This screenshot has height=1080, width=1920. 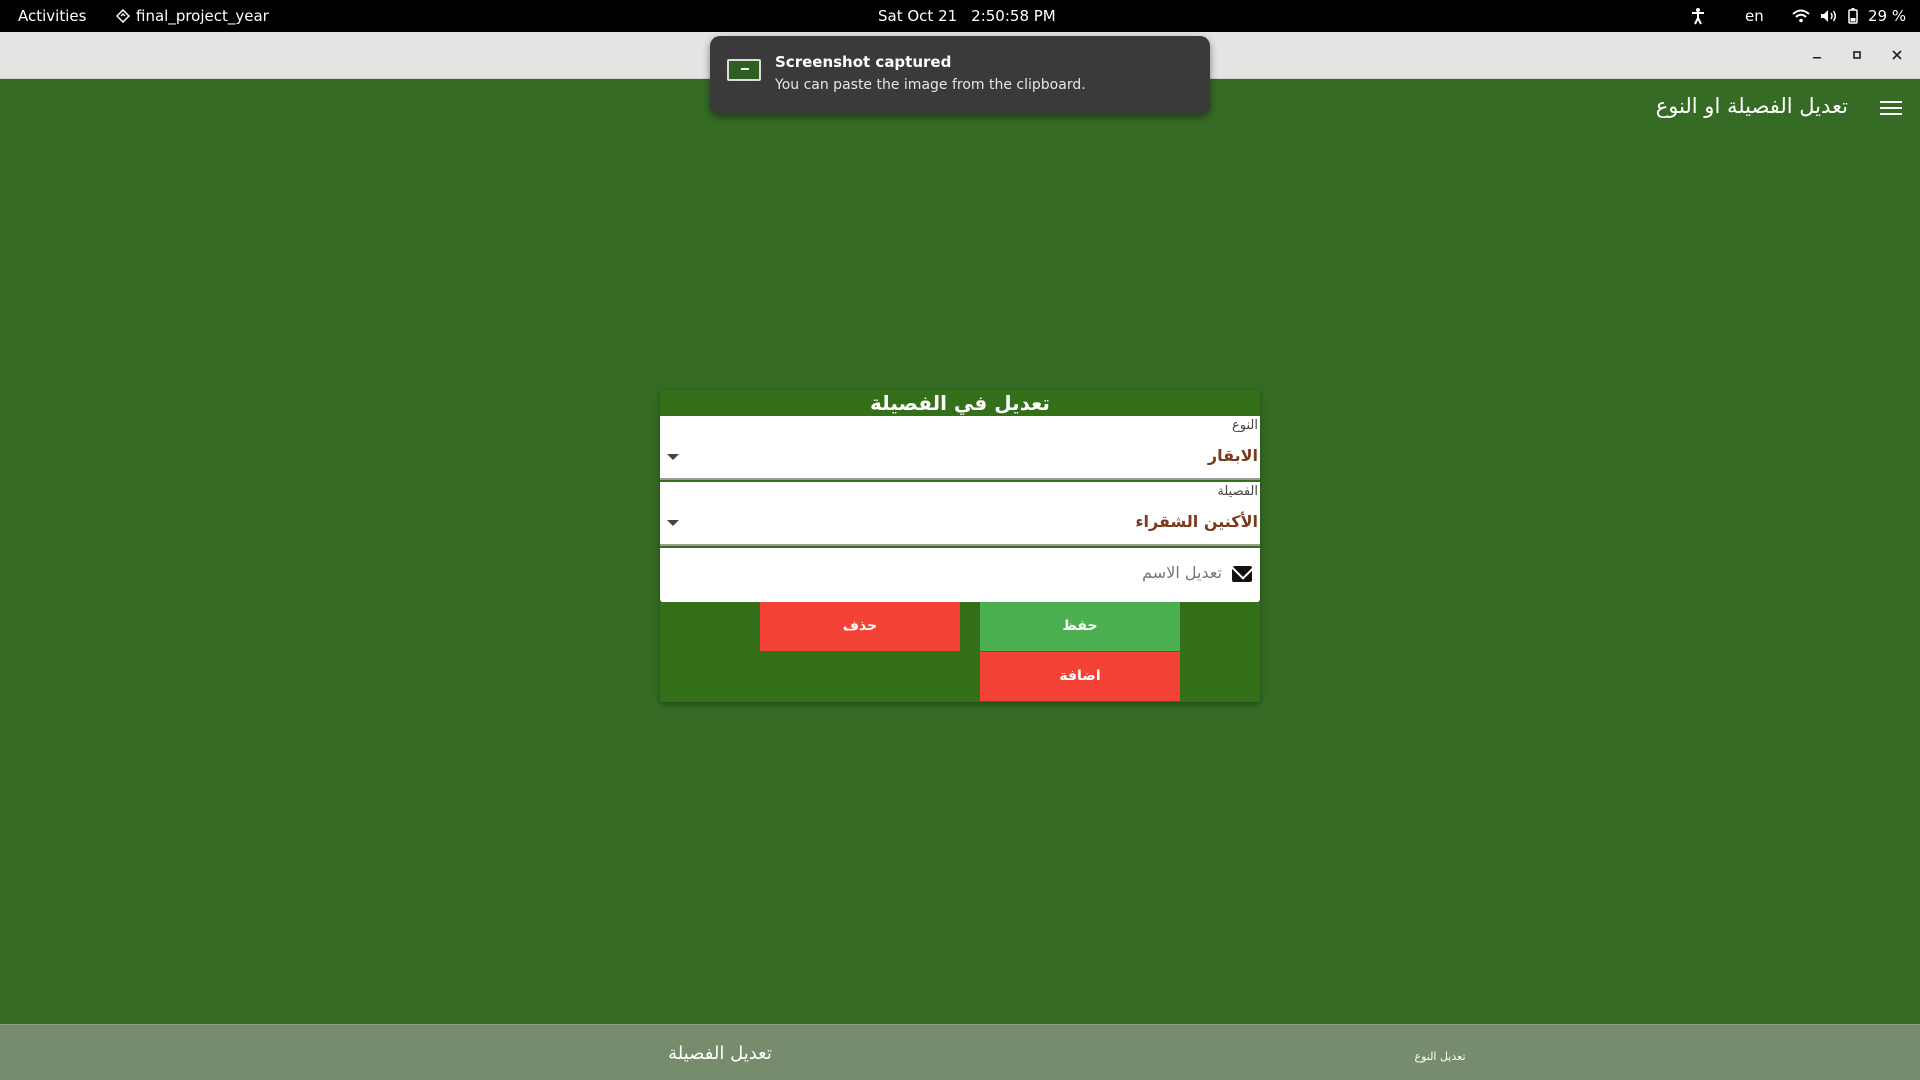 I want to click on app-name-label: final_project_year, so click(x=202, y=16).